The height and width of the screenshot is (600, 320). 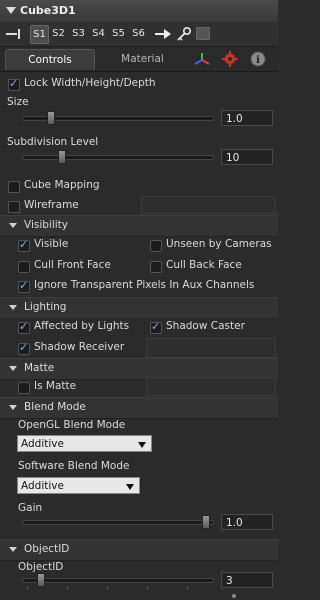 What do you see at coordinates (219, 244) in the screenshot?
I see `unseen-cameras-label: Unseen by Cameras` at bounding box center [219, 244].